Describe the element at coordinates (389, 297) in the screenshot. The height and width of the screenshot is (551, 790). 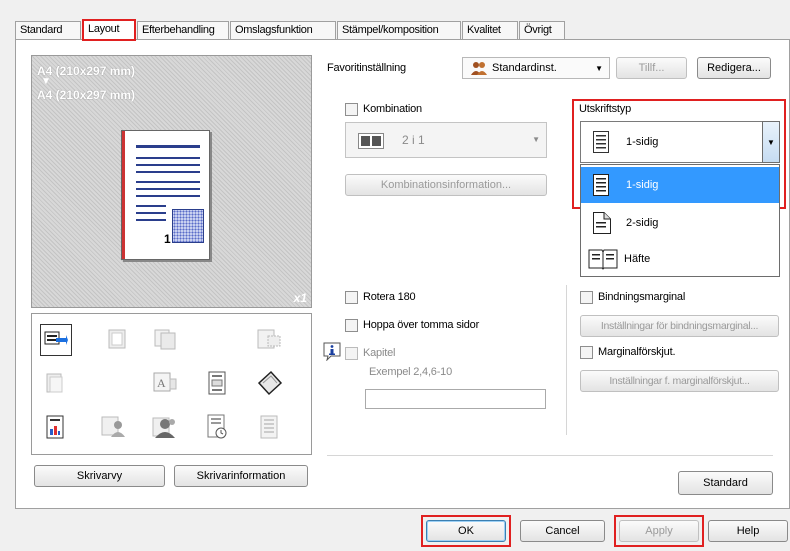
I see `rotate-180-label: Rotera 180` at that location.